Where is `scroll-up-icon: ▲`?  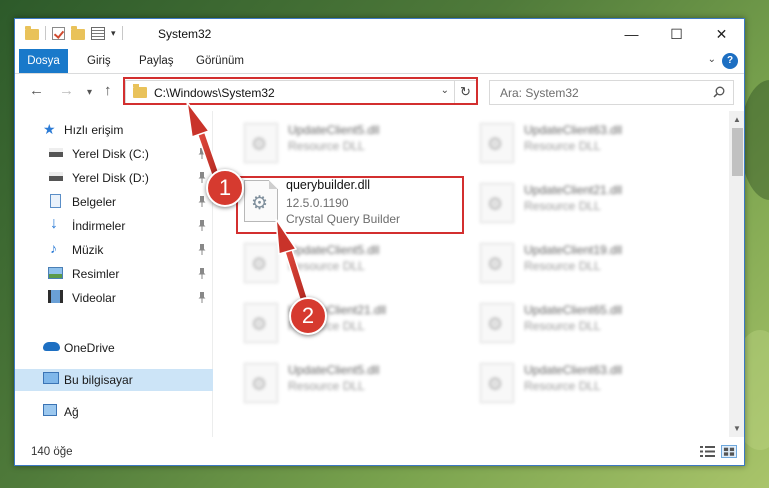
scroll-up-icon: ▲ is located at coordinates (737, 119).